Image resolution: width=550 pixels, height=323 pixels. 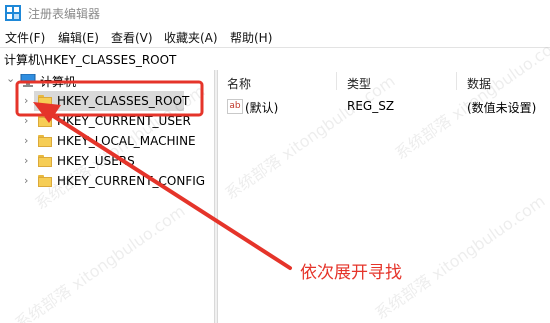 I want to click on tree-item-hkey-current-config: › HKEY_CURRENT_CONFIG, so click(x=107, y=181).